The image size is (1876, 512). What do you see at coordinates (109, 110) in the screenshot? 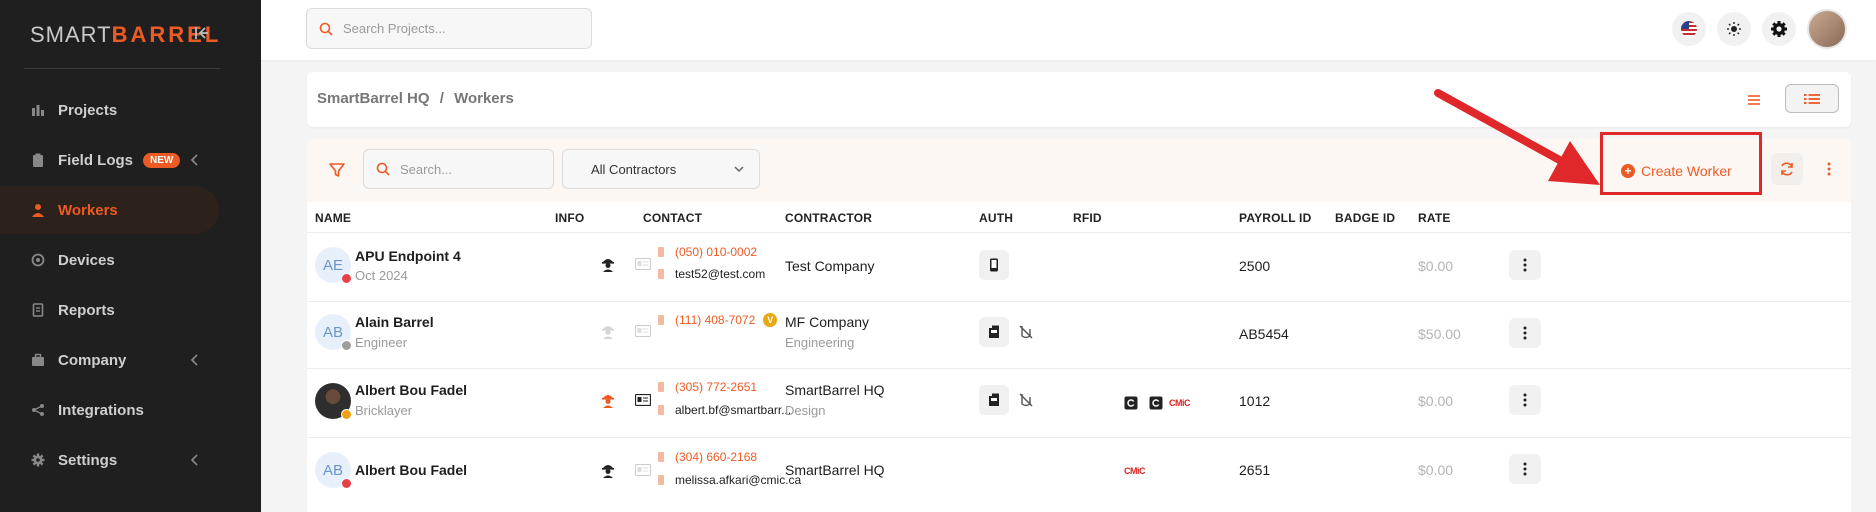
I see `sidebar-item-projects: Projects` at bounding box center [109, 110].